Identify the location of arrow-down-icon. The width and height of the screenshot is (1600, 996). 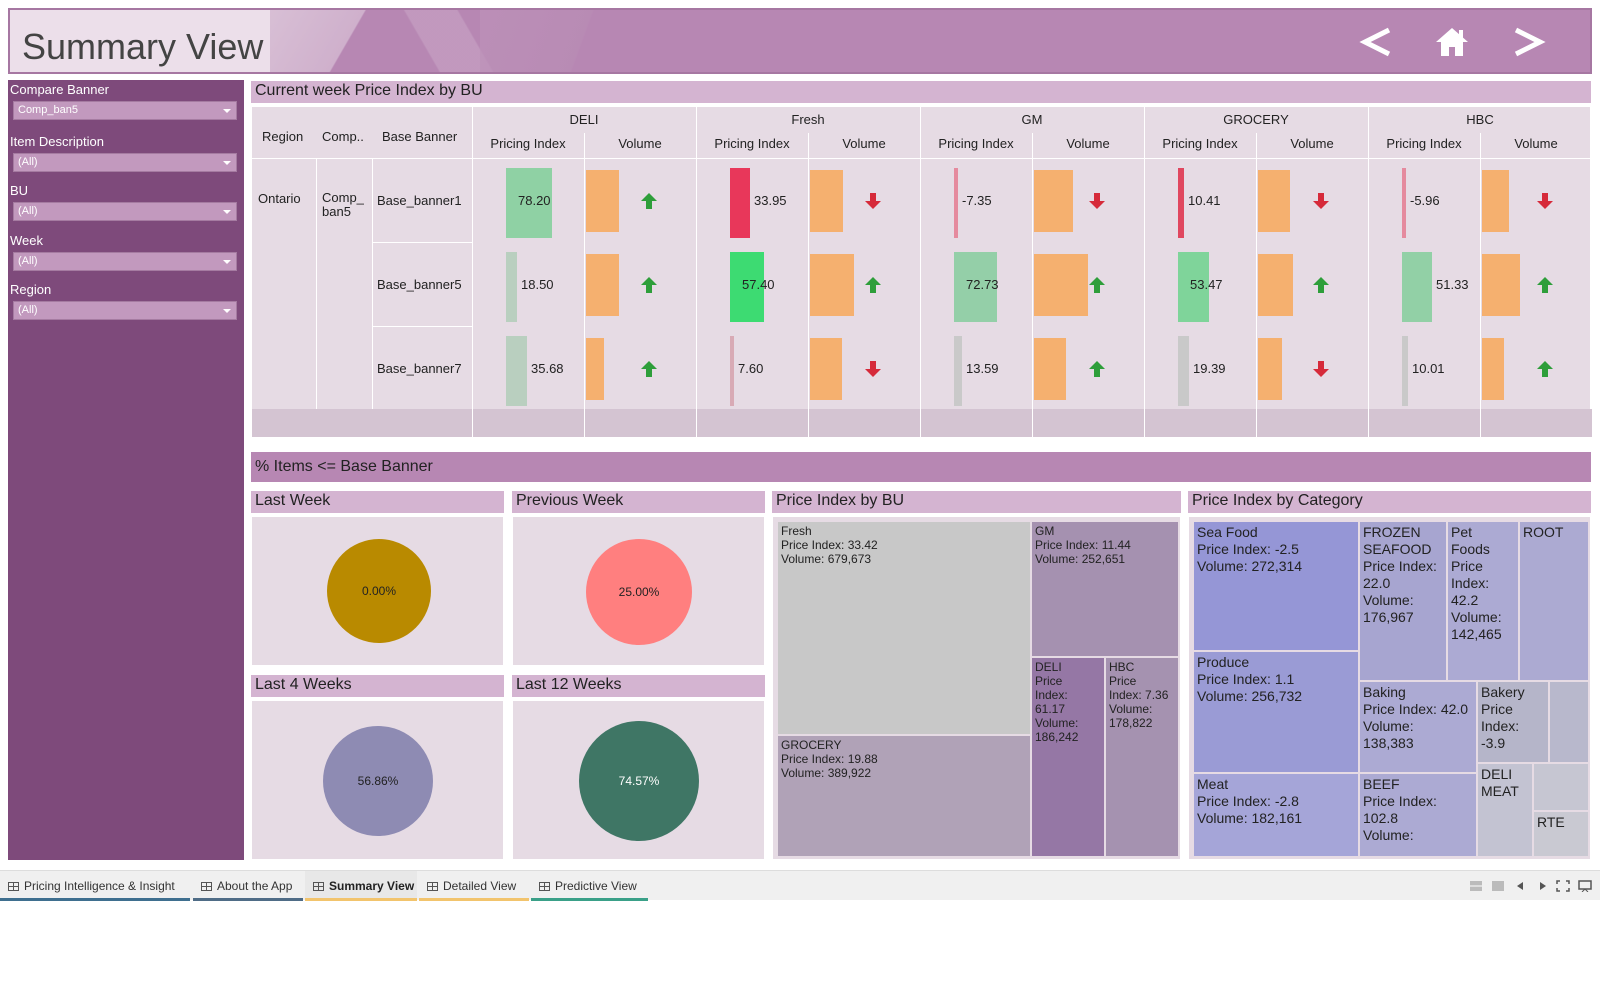
(873, 369).